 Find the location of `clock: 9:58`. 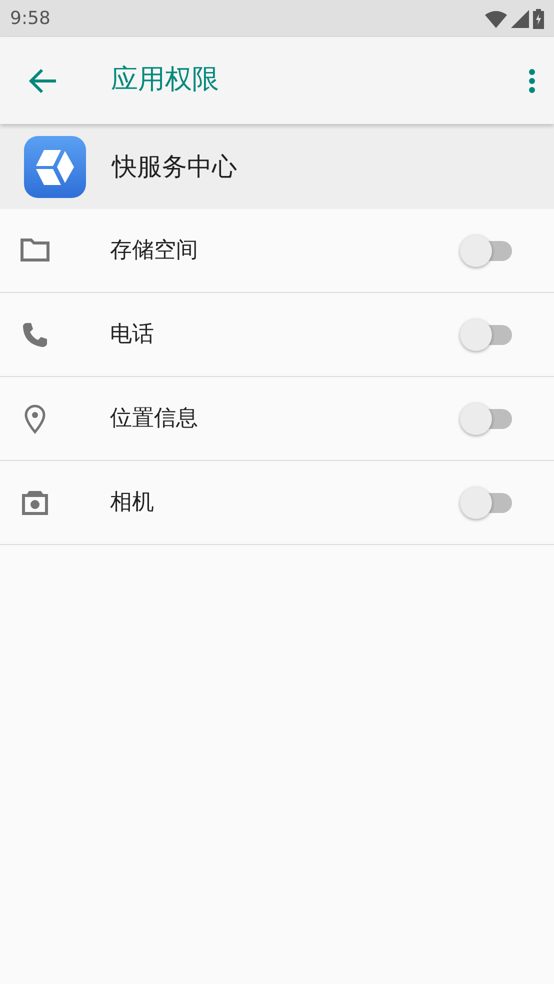

clock: 9:58 is located at coordinates (30, 19).